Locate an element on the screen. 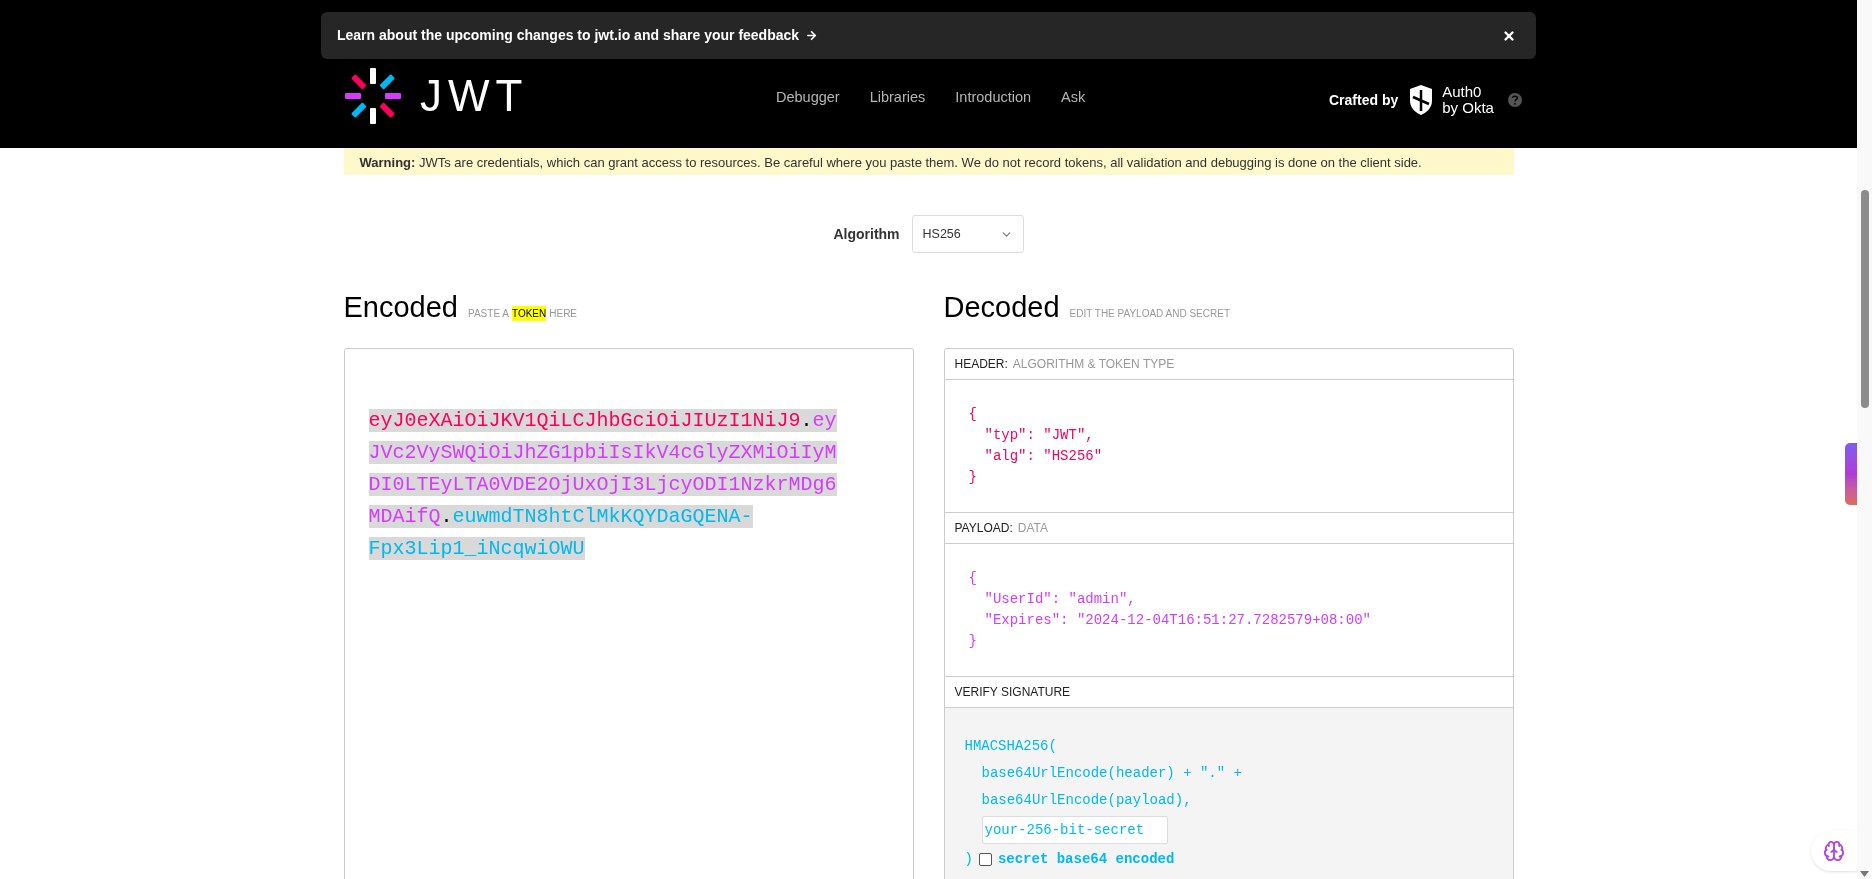 This screenshot has height=879, width=1872. brain-icon is located at coordinates (1834, 851).